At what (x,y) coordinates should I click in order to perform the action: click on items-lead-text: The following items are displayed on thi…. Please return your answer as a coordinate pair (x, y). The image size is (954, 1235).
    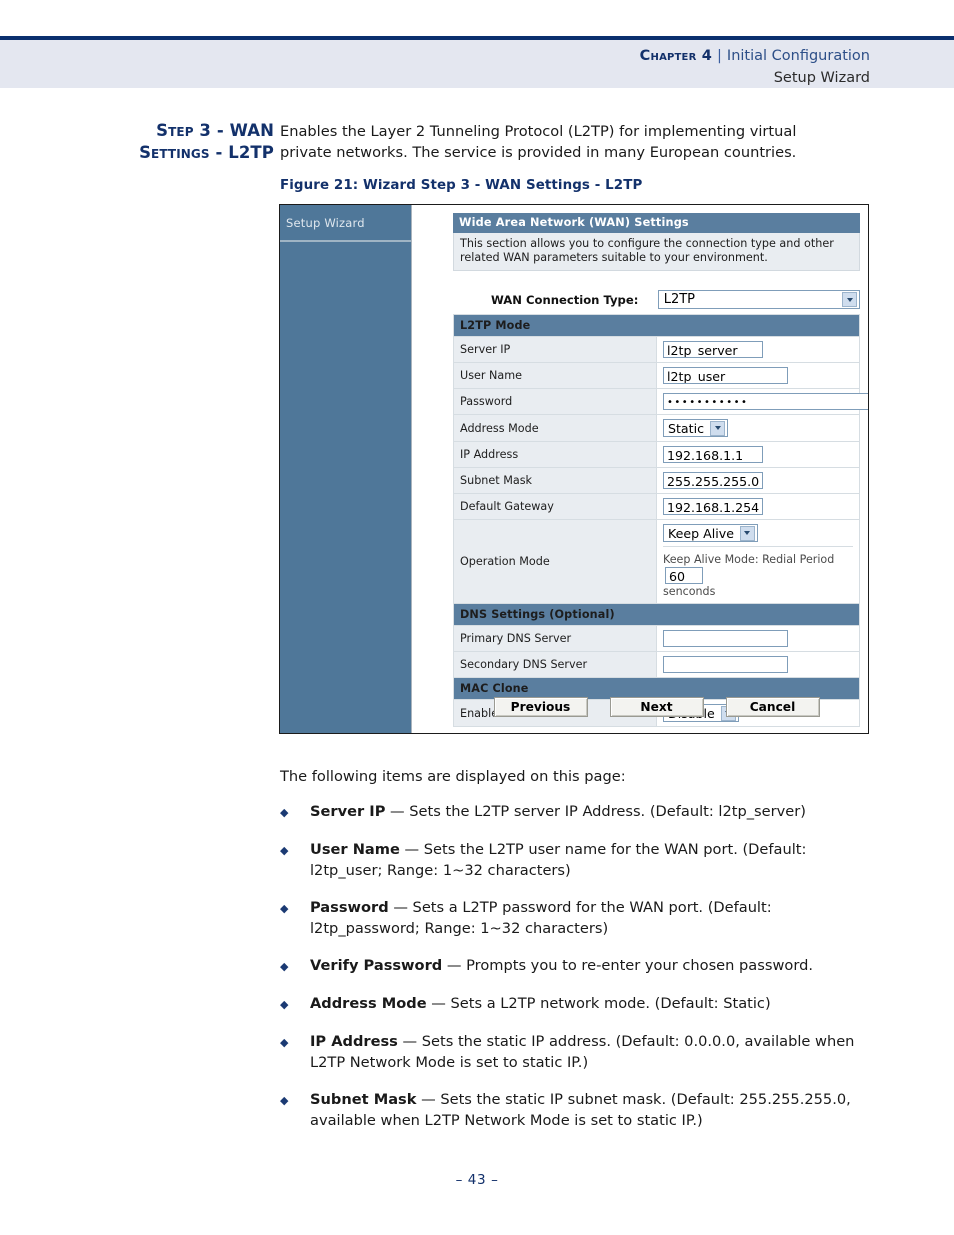
    Looking at the image, I should click on (453, 776).